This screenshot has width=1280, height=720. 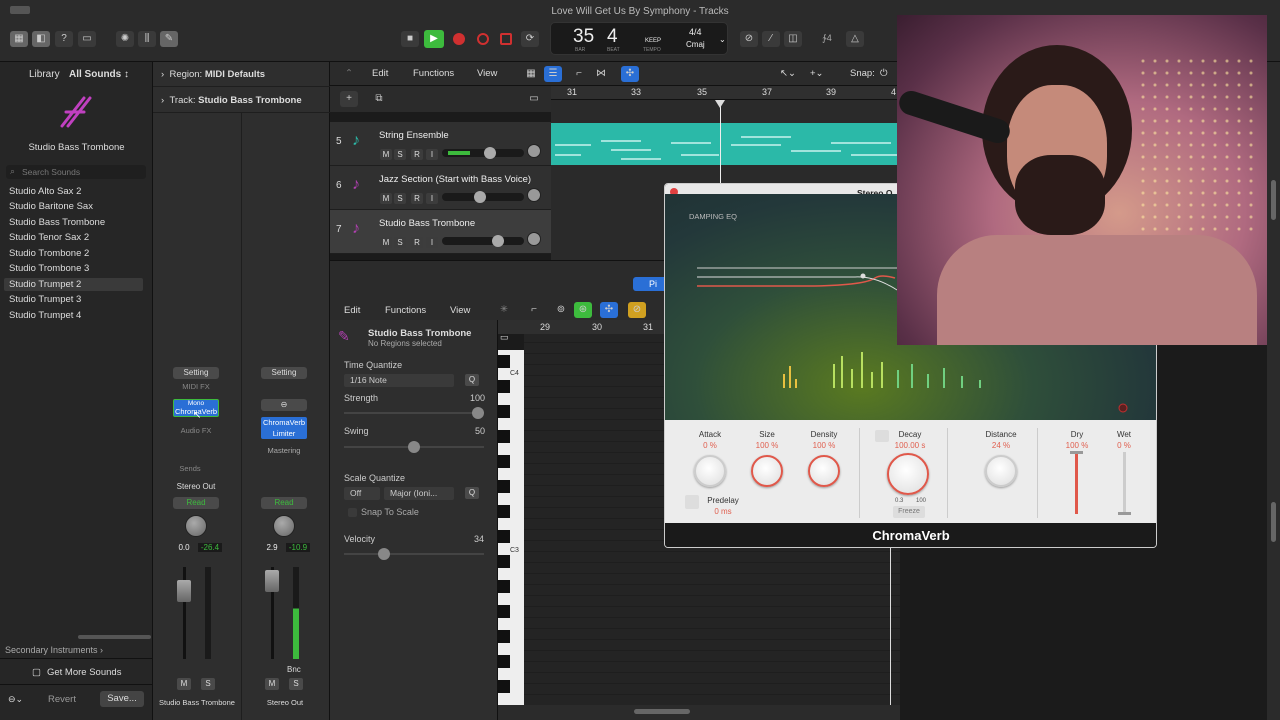 What do you see at coordinates (196, 386) in the screenshot?
I see `midi-fx-slot: MIDI FX` at bounding box center [196, 386].